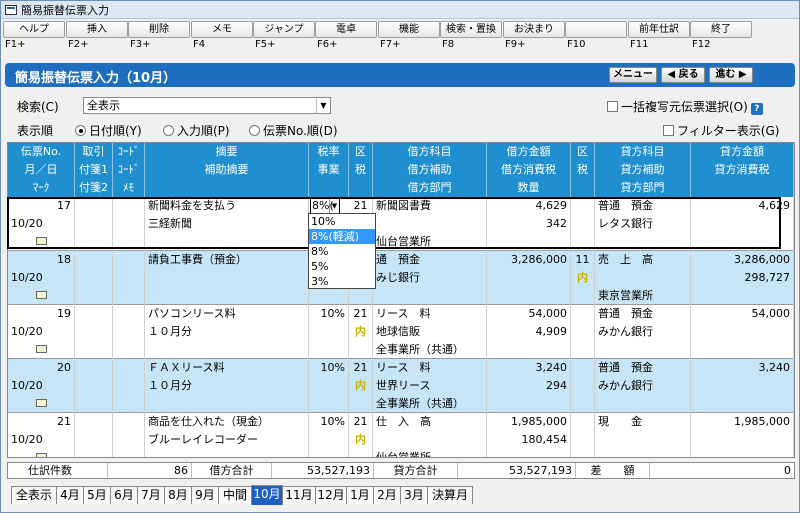 The height and width of the screenshot is (513, 800). I want to click on grid-cell: みじ銀行, so click(430, 278).